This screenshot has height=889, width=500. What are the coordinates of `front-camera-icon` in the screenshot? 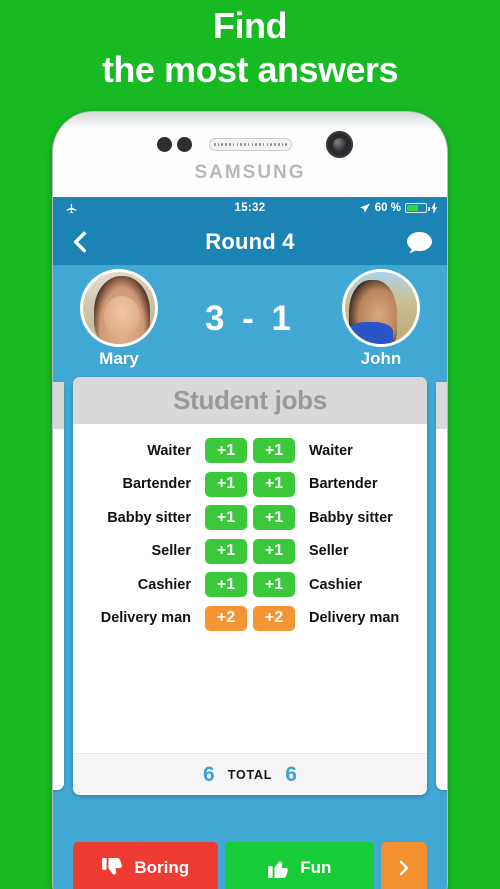 It's located at (339, 144).